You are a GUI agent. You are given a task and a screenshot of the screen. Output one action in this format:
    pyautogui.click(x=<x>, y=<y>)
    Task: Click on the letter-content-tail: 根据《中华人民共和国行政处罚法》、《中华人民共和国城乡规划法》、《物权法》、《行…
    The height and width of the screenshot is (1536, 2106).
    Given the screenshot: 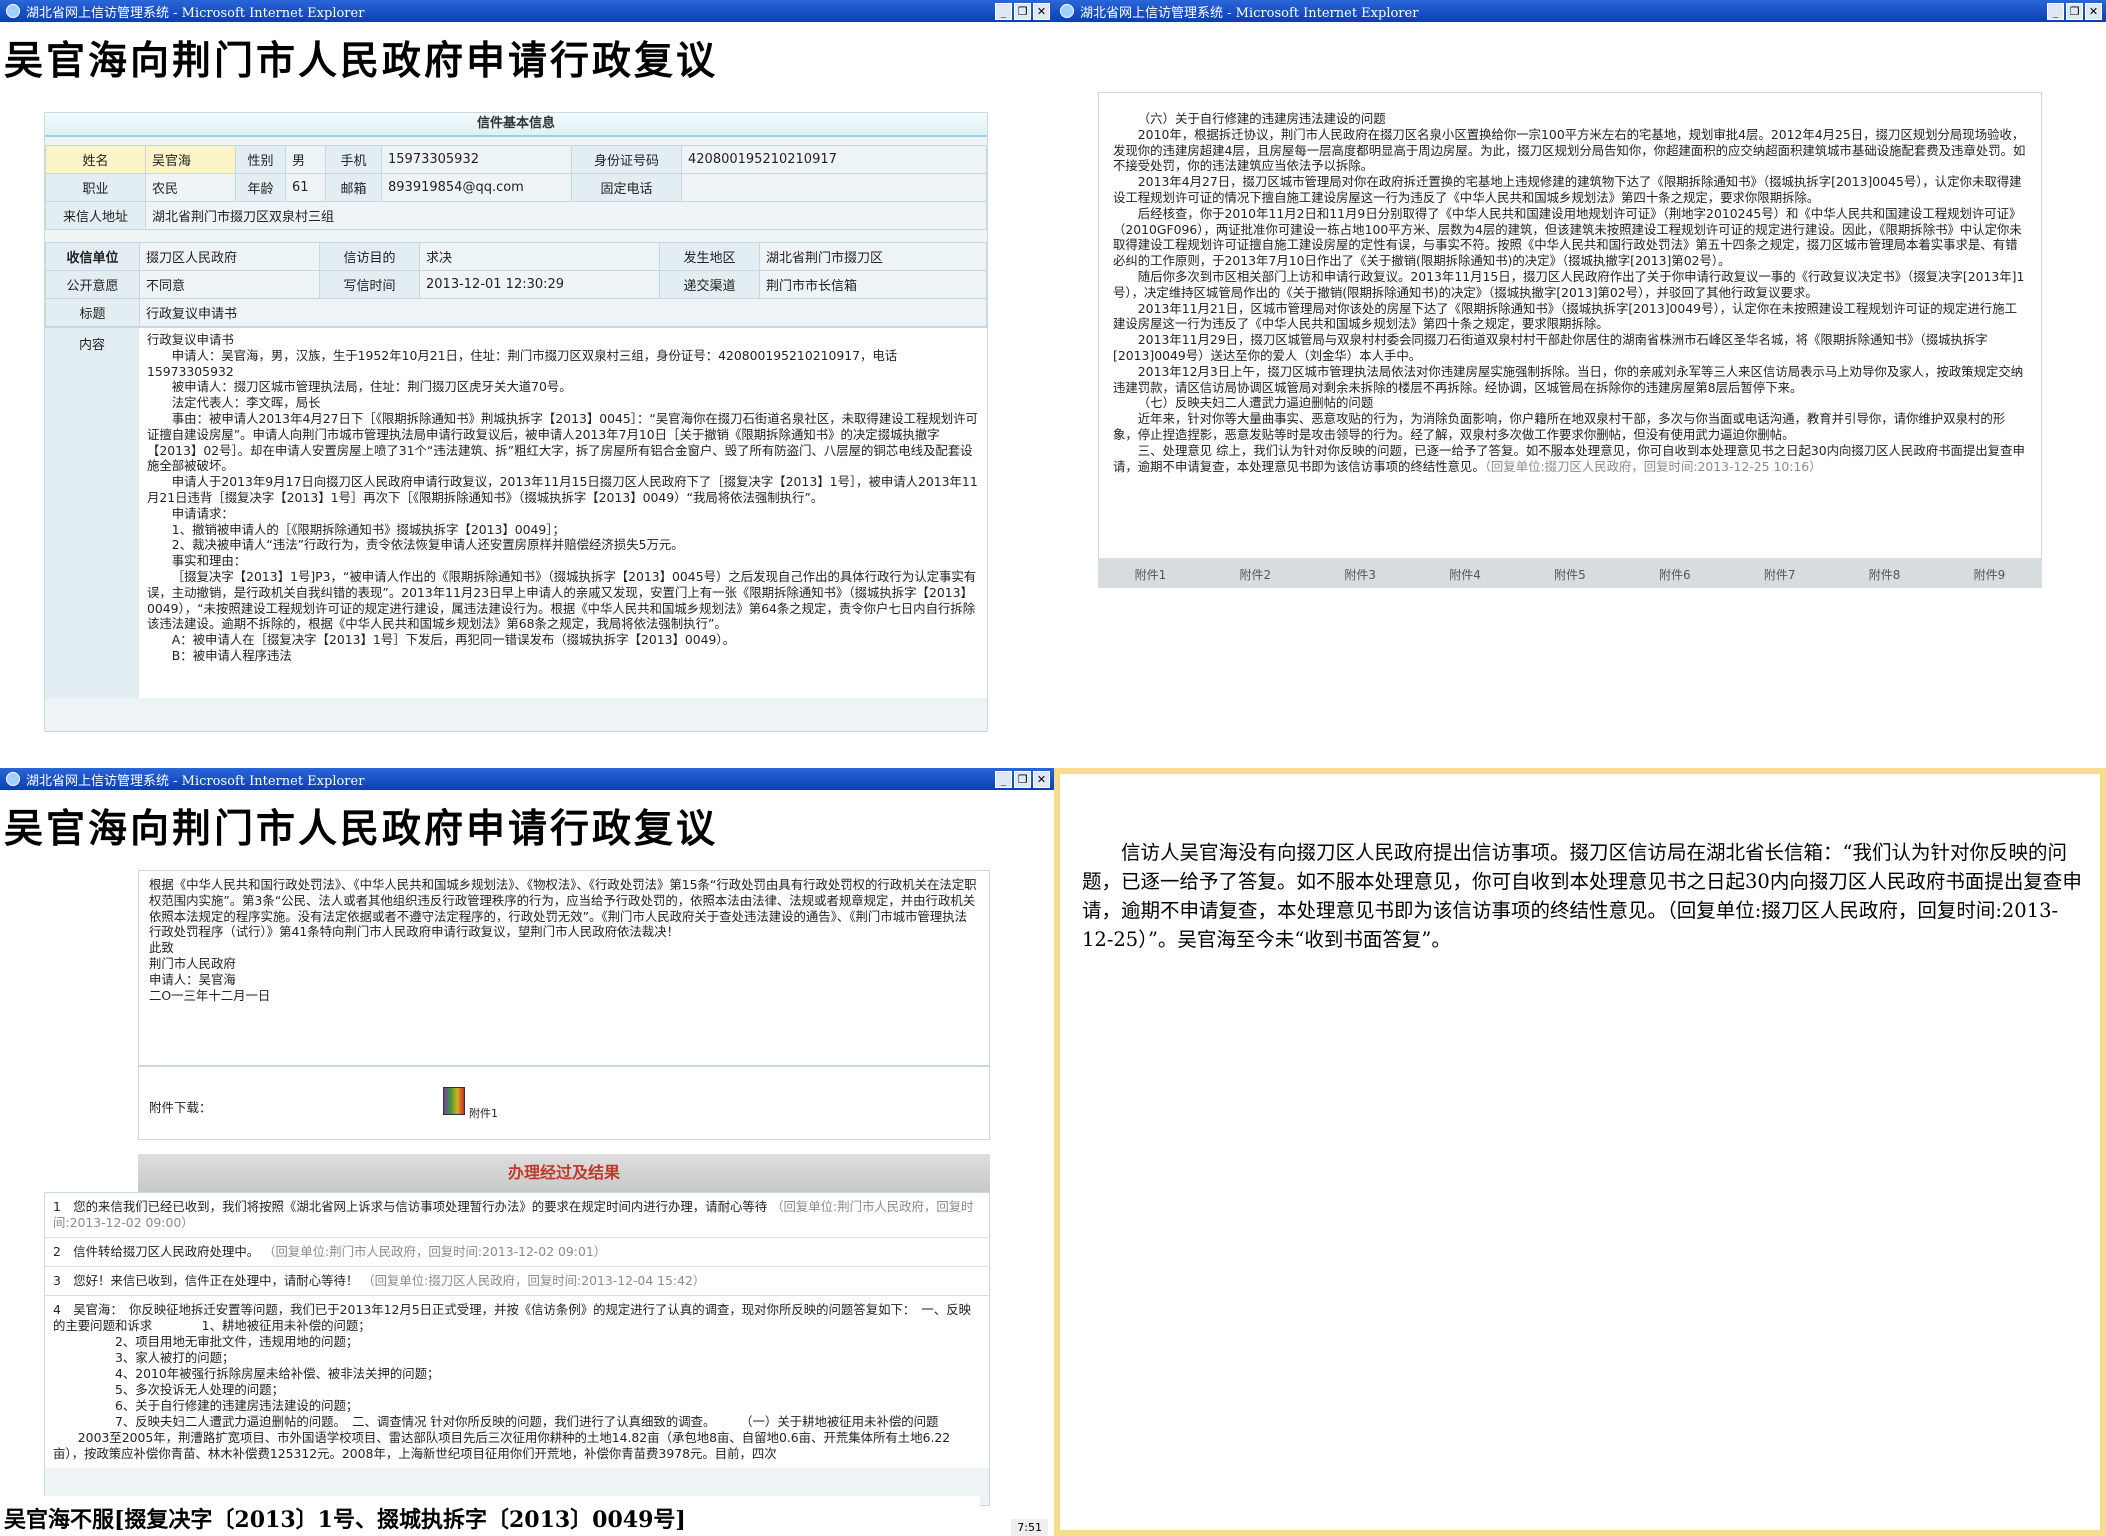 What is the action you would take?
    pyautogui.click(x=564, y=968)
    